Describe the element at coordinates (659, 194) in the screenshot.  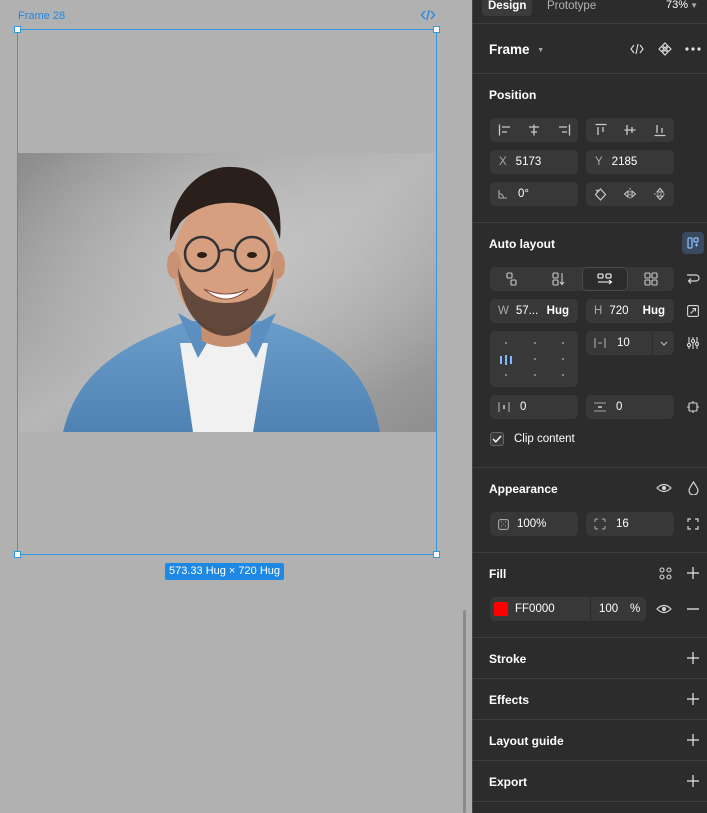
I see `flip-vertical-icon` at that location.